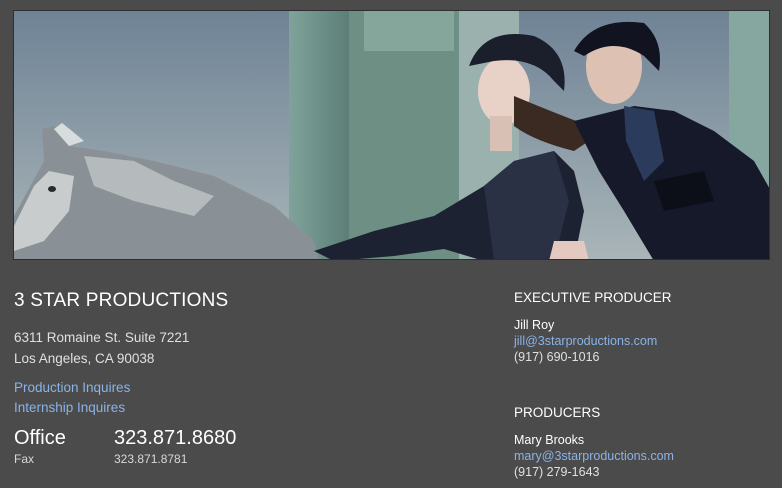 The image size is (782, 488). What do you see at coordinates (121, 300) in the screenshot?
I see `company-name: 3 STAR PRODUCTIONS` at bounding box center [121, 300].